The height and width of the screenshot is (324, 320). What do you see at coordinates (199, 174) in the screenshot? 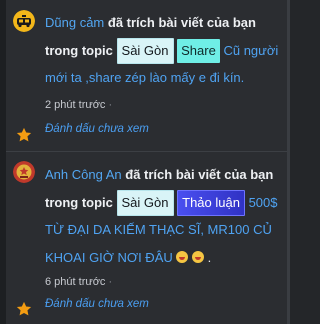
I see `action-text: đã trích bài viết của bạn` at bounding box center [199, 174].